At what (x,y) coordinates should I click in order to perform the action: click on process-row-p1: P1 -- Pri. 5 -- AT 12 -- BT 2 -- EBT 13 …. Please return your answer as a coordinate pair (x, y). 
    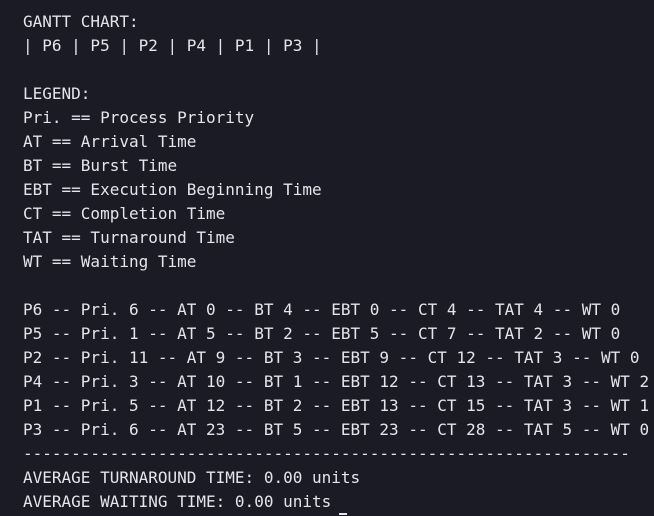
    Looking at the image, I should click on (335, 405).